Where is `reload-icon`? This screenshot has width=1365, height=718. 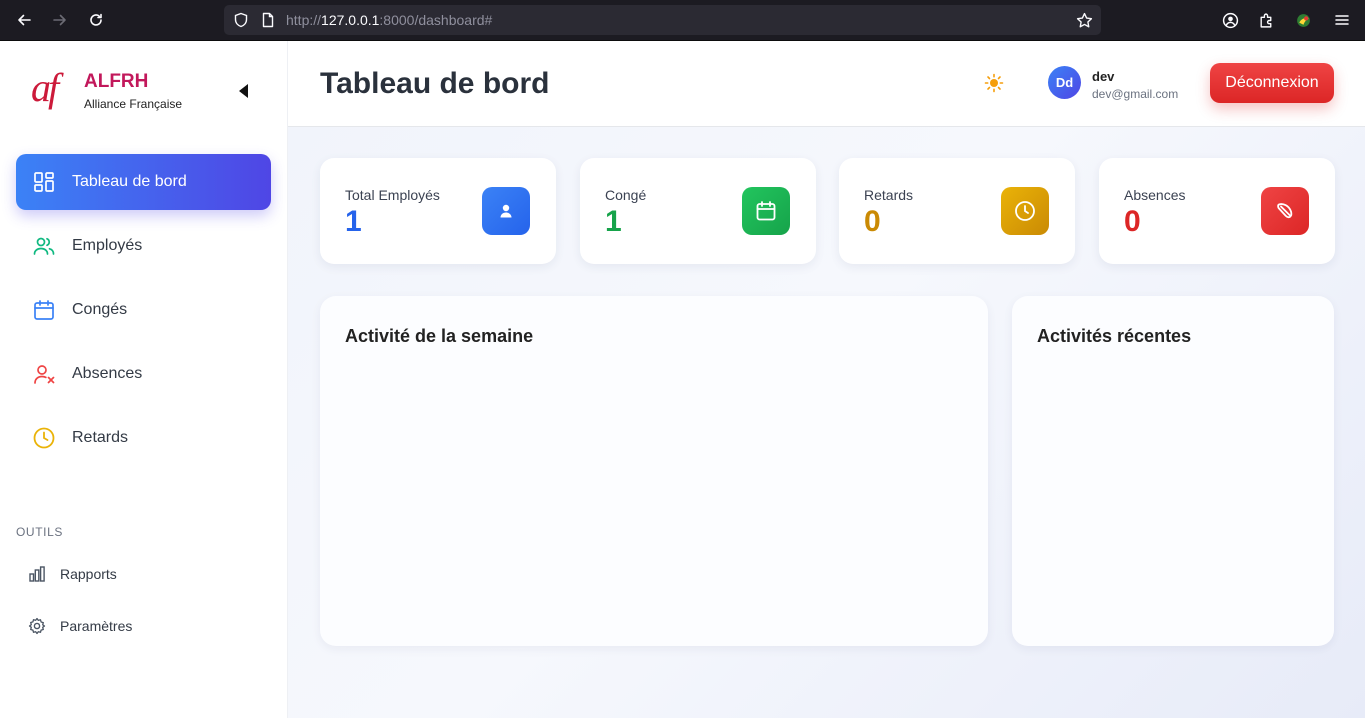 reload-icon is located at coordinates (96, 19).